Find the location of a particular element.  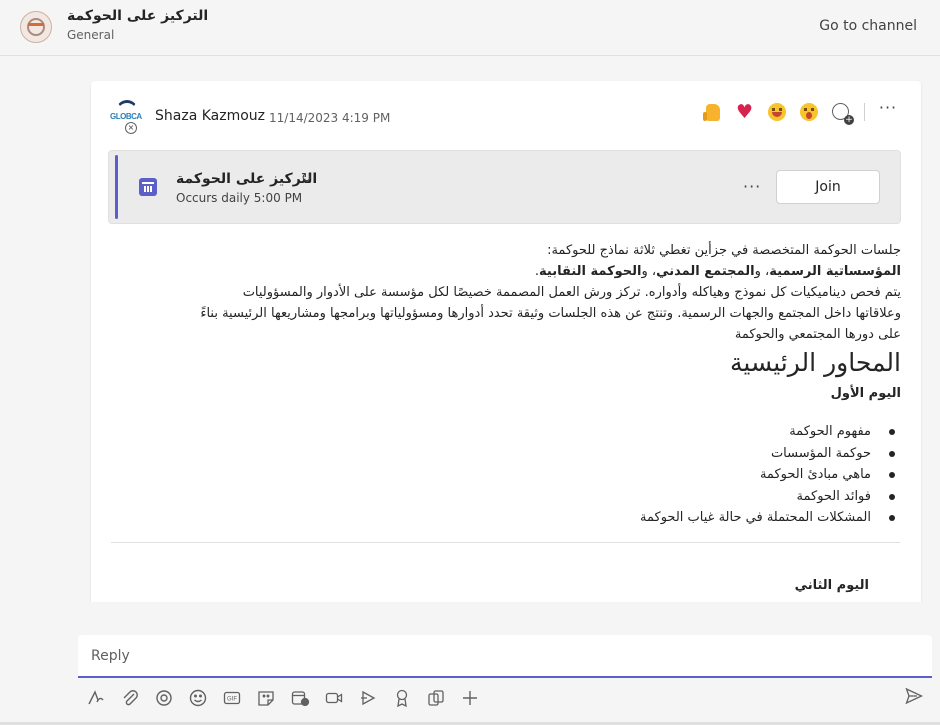

gif-icon: GIF is located at coordinates (232, 698).